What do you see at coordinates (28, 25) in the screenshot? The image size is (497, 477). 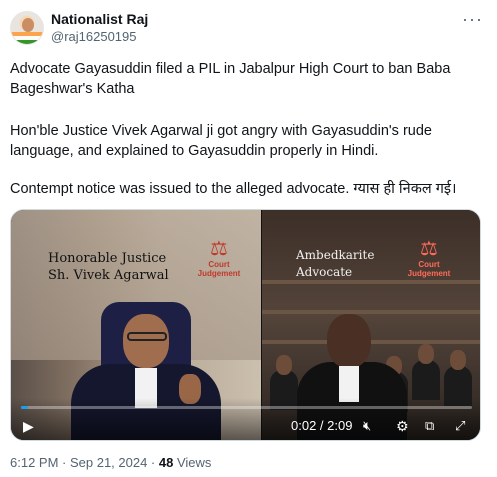 I see `avatar-face` at bounding box center [28, 25].